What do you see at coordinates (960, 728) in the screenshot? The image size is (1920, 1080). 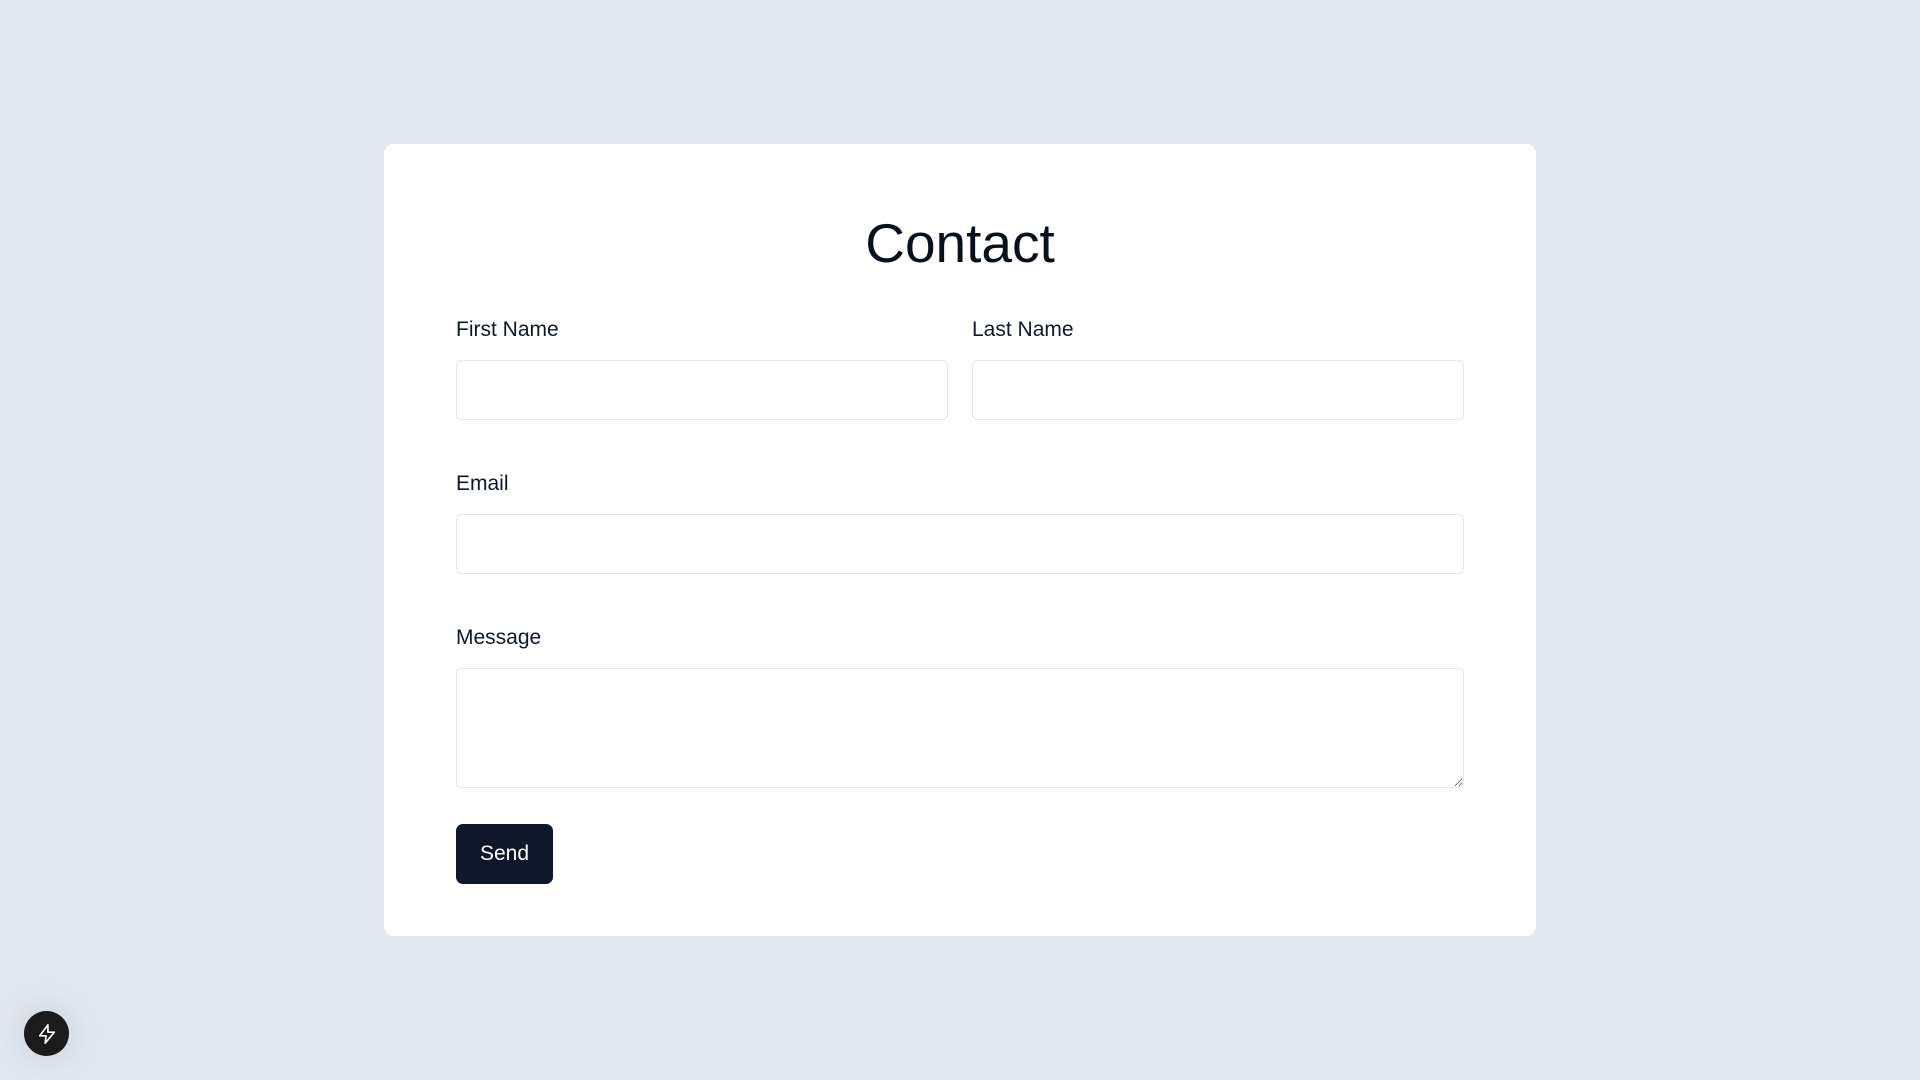 I see `message-textarea` at bounding box center [960, 728].